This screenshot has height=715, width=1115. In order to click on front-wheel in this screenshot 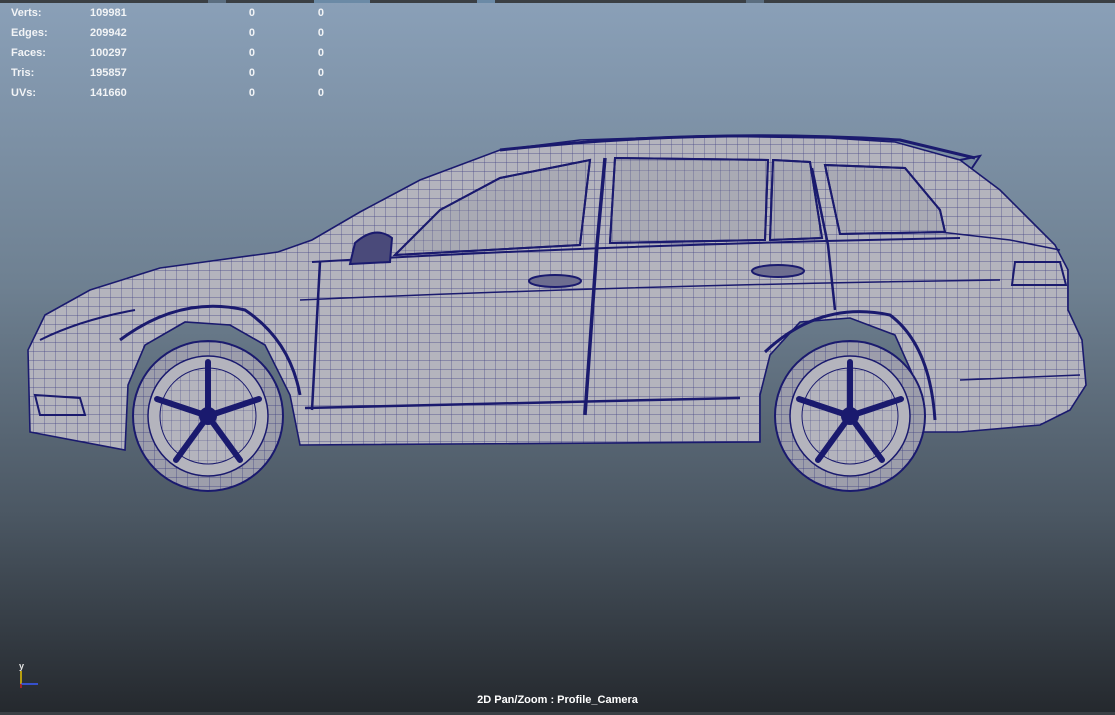, I will do `click(208, 416)`.